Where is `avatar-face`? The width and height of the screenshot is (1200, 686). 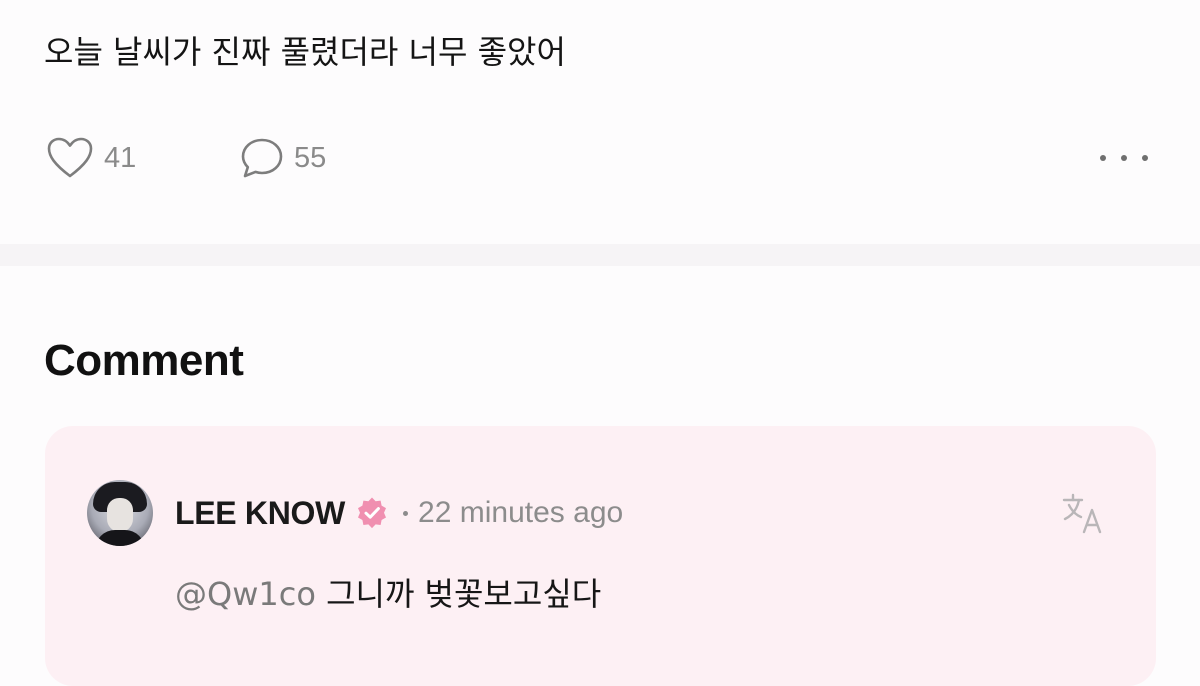
avatar-face is located at coordinates (120, 515).